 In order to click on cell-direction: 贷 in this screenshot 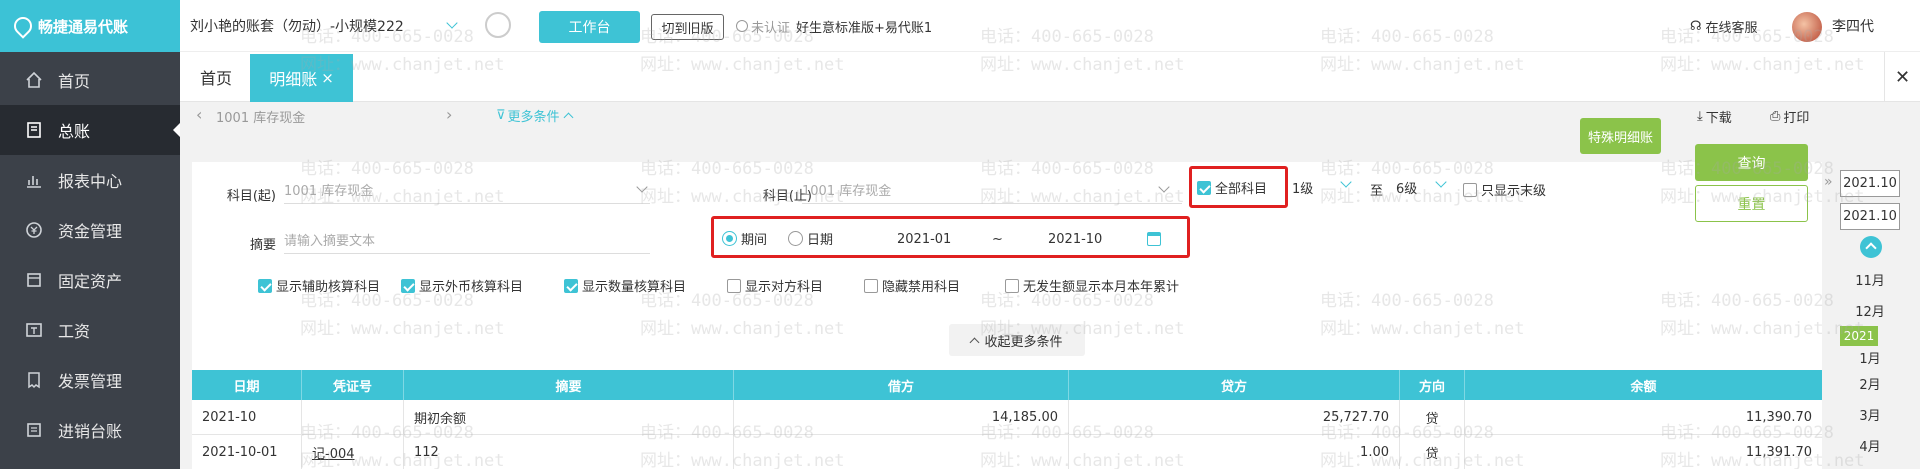, I will do `click(1432, 452)`.